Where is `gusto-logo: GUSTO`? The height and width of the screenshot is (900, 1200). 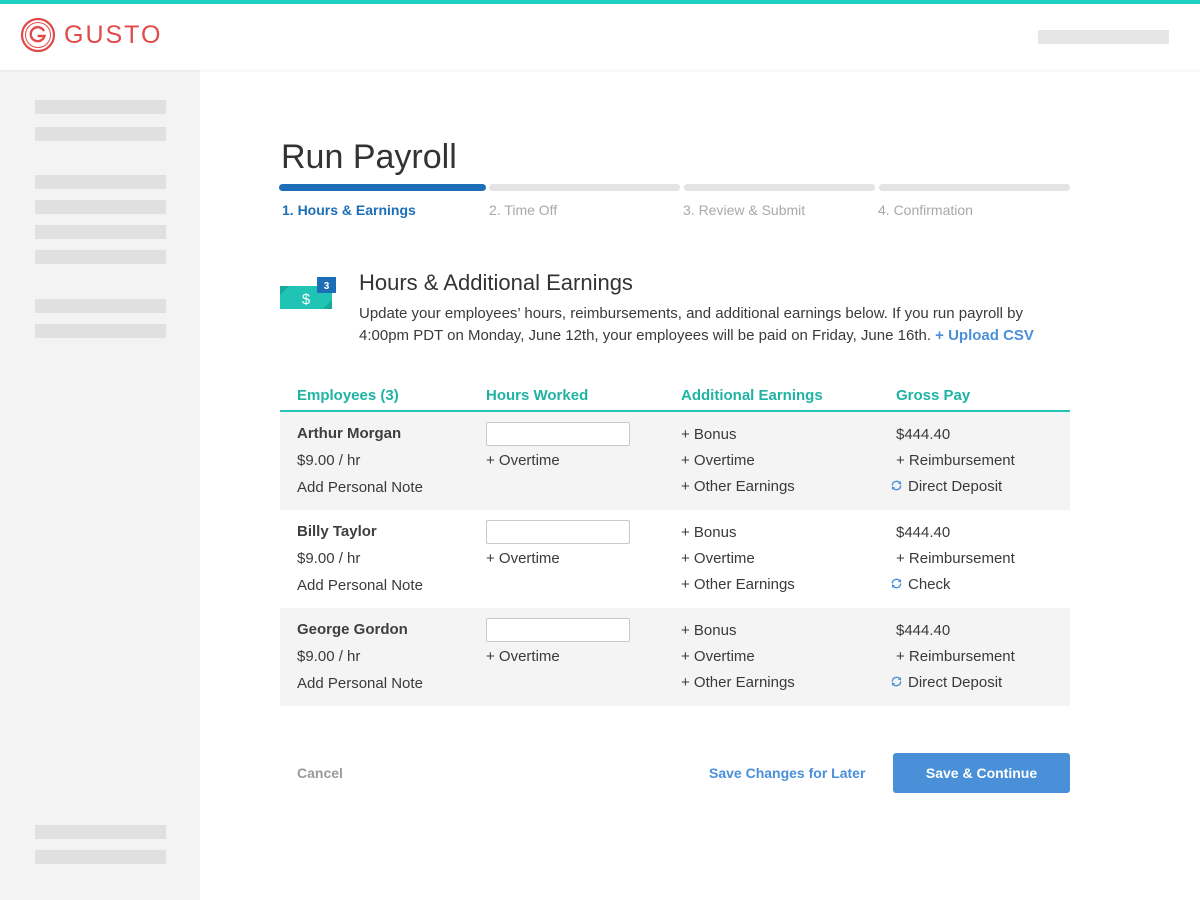 gusto-logo: GUSTO is located at coordinates (91, 35).